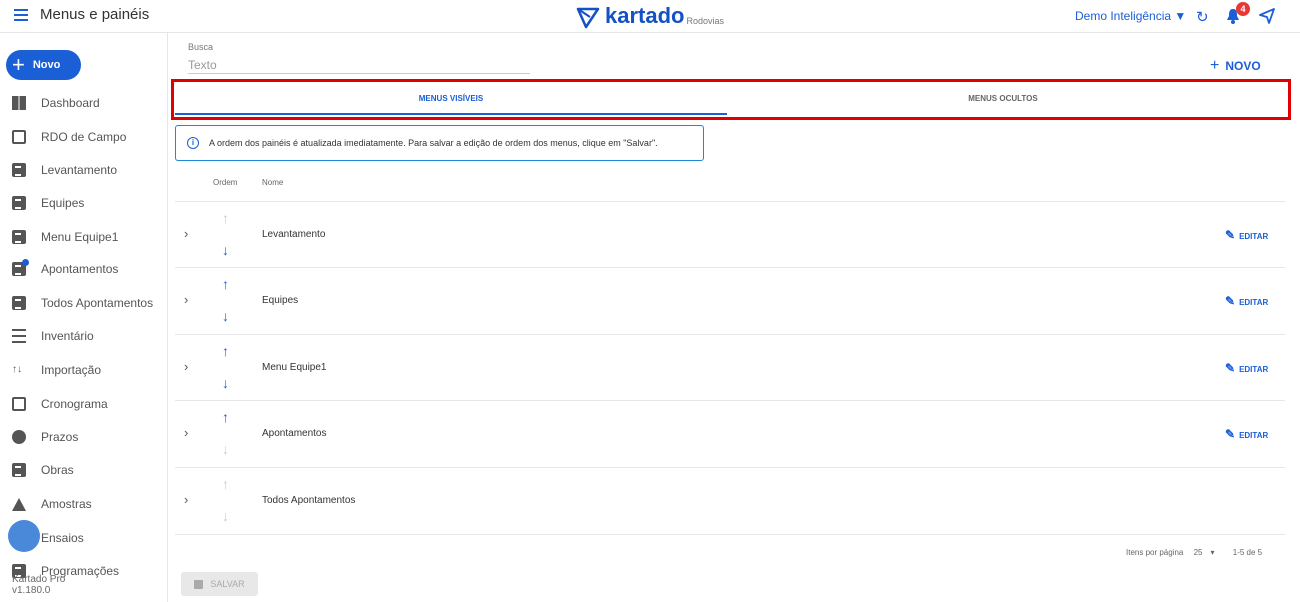  Describe the element at coordinates (19, 404) in the screenshot. I see `calendar-icon` at that location.